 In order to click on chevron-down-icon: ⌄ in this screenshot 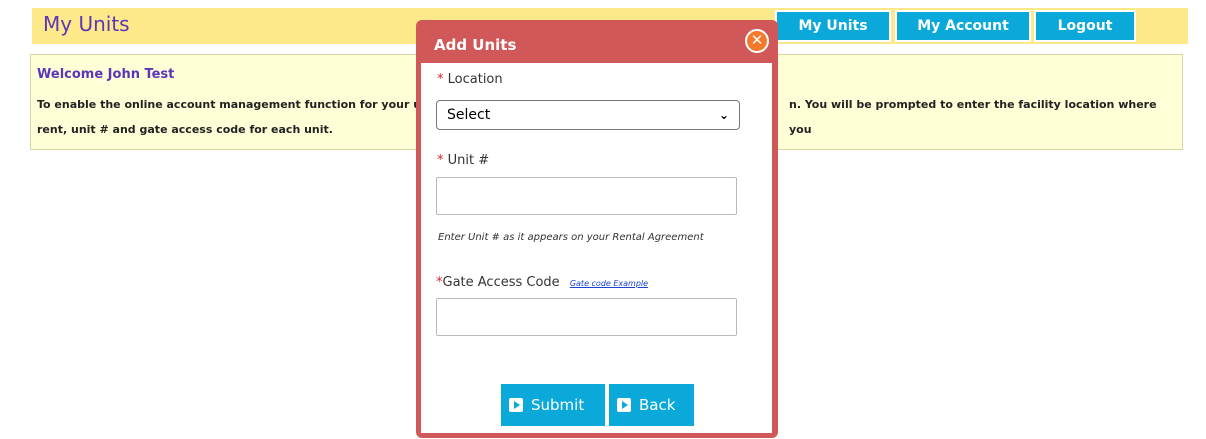, I will do `click(723, 115)`.